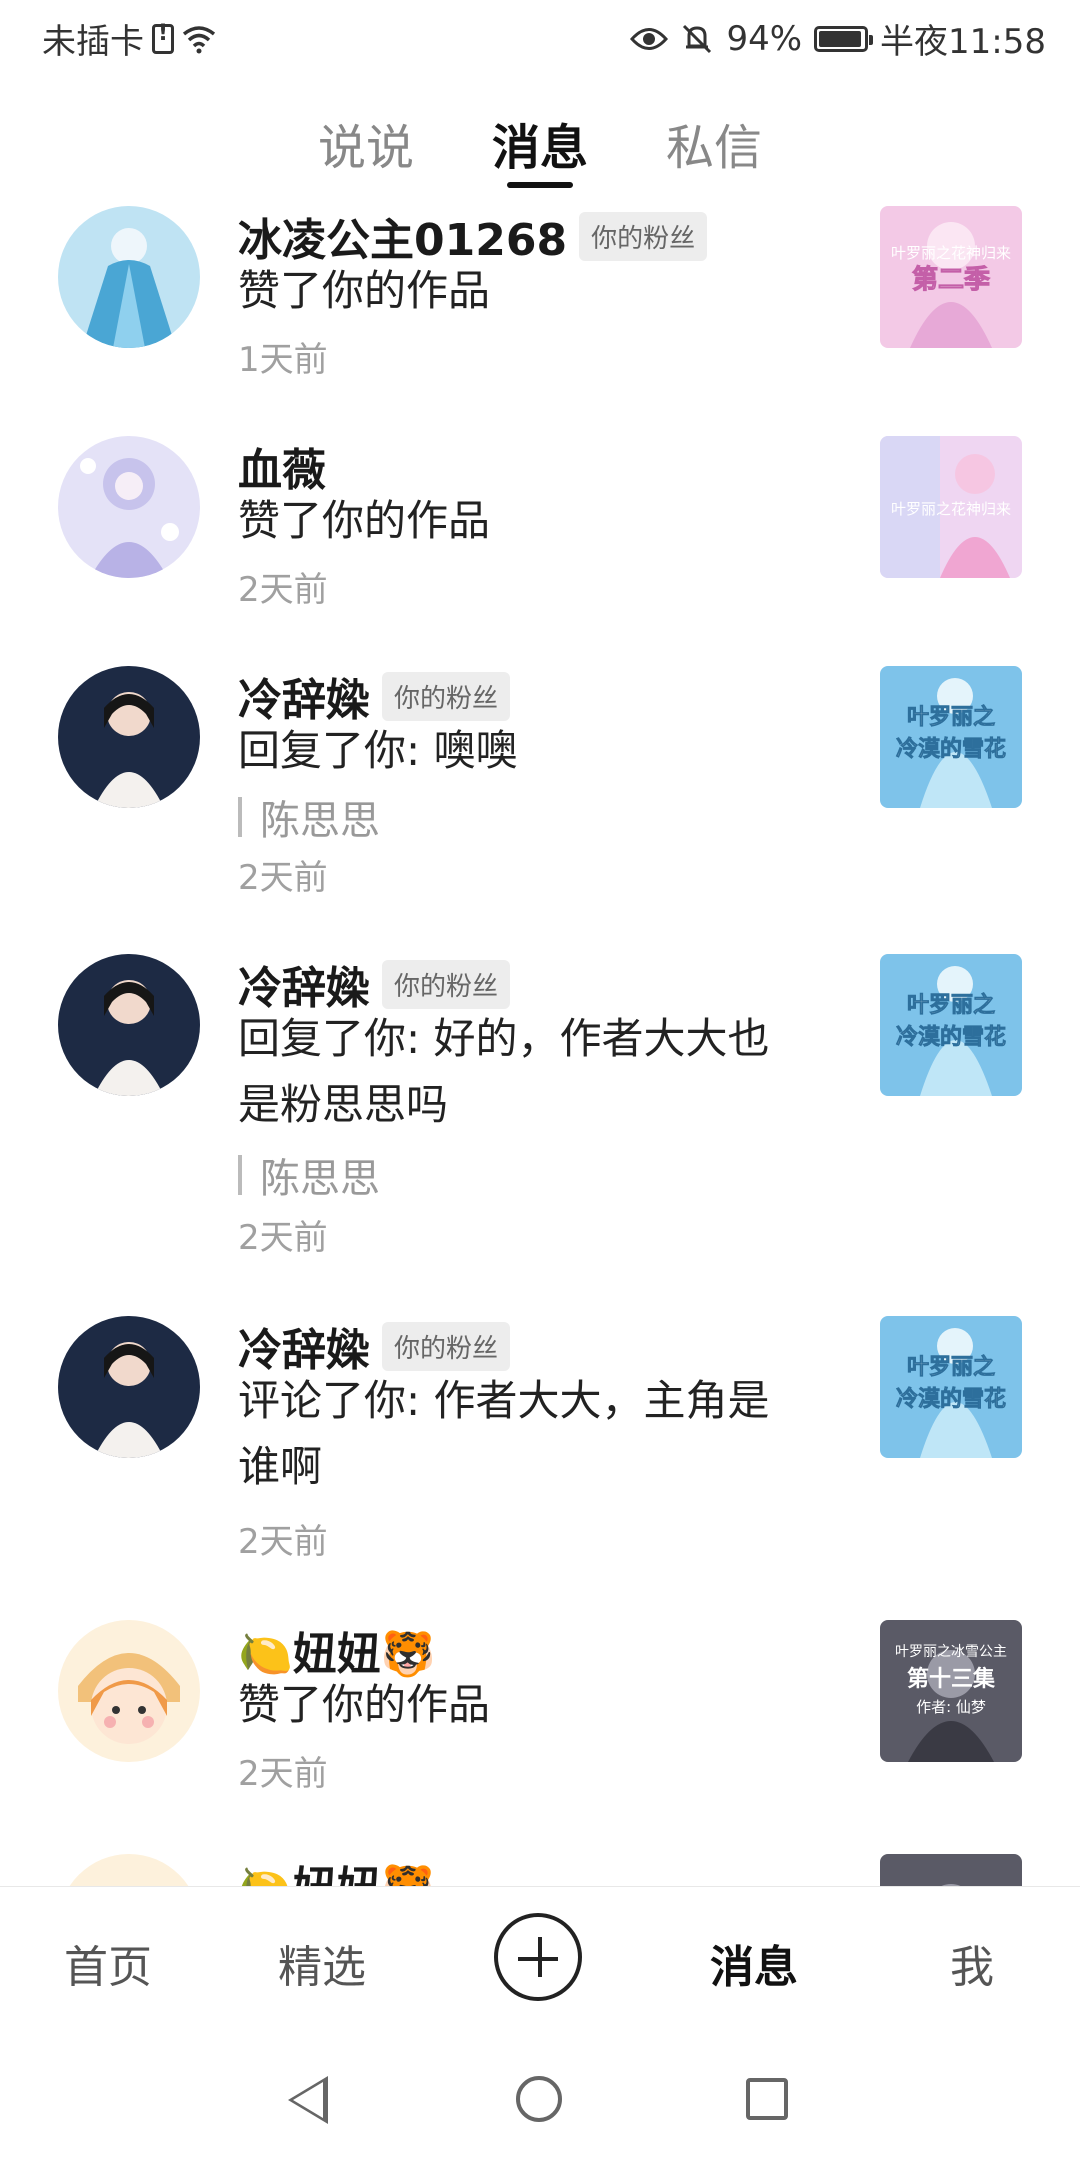 The width and height of the screenshot is (1080, 2160). Describe the element at coordinates (649, 38) in the screenshot. I see `eye-icon` at that location.